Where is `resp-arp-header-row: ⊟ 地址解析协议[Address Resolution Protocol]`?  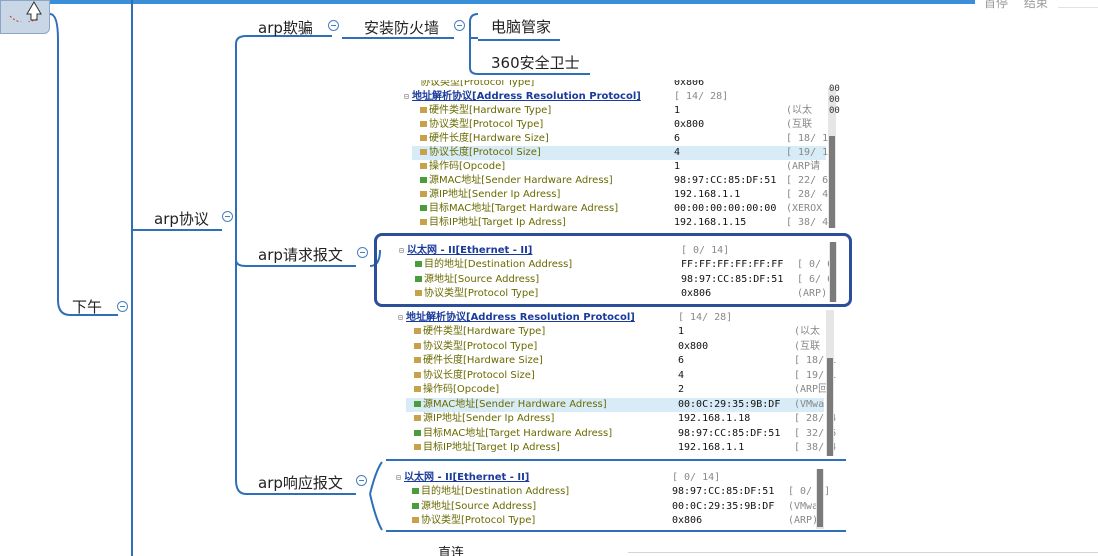 resp-arp-header-row: ⊟ 地址解析协议[Address Resolution Protocol] is located at coordinates (516, 318).